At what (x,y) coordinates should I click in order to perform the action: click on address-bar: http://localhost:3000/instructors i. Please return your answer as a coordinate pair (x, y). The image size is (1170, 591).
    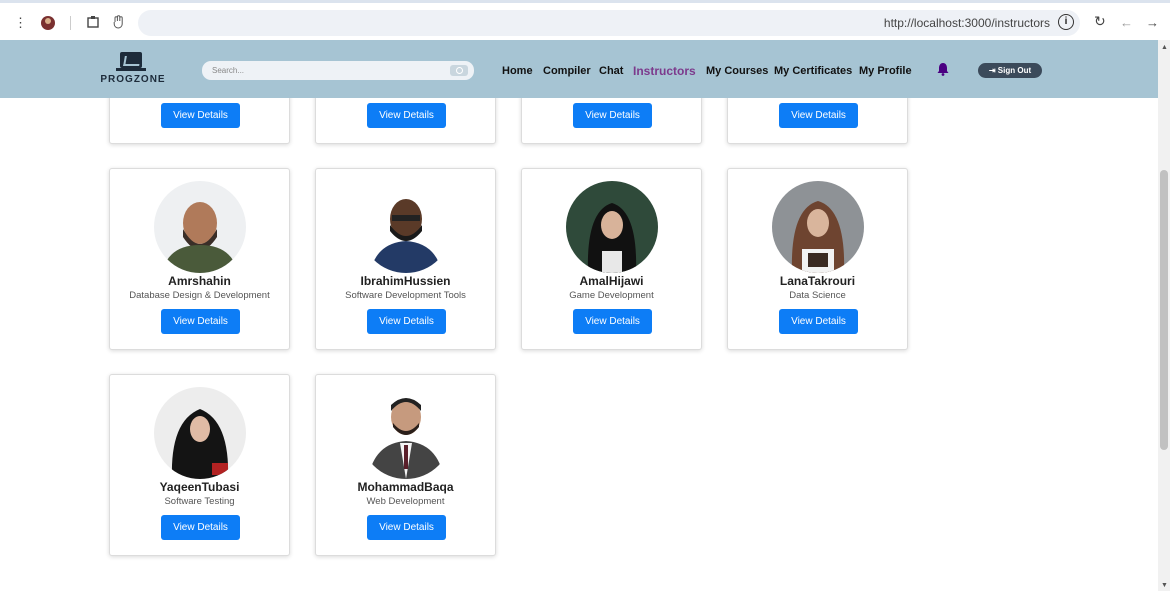
    Looking at the image, I should click on (609, 23).